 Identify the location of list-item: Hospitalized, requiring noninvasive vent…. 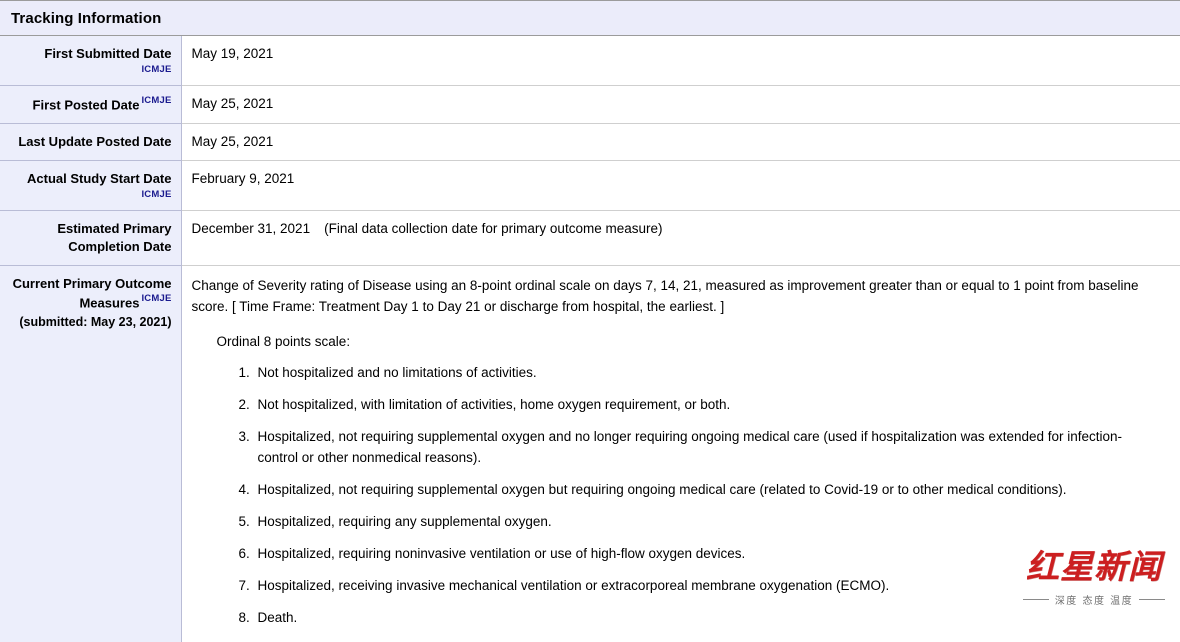
(712, 553).